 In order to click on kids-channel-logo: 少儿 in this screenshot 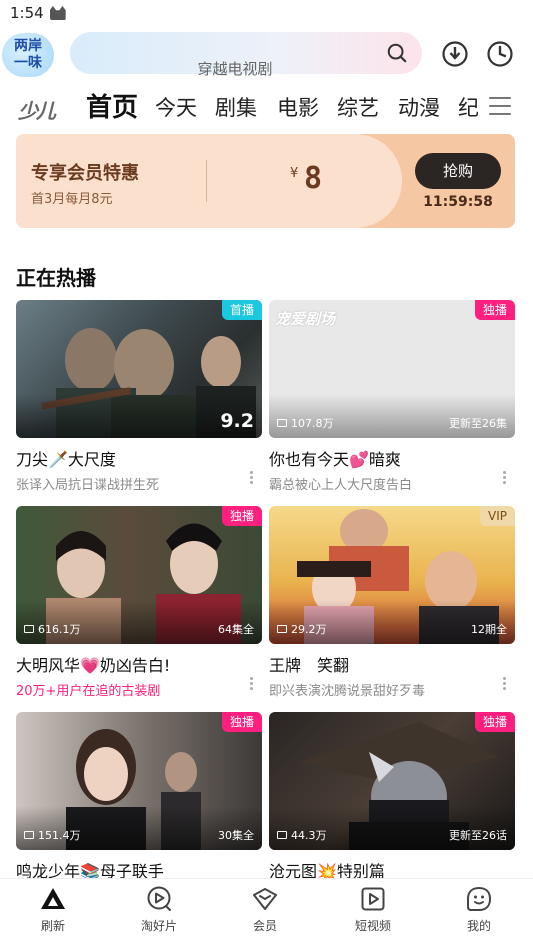, I will do `click(37, 109)`.